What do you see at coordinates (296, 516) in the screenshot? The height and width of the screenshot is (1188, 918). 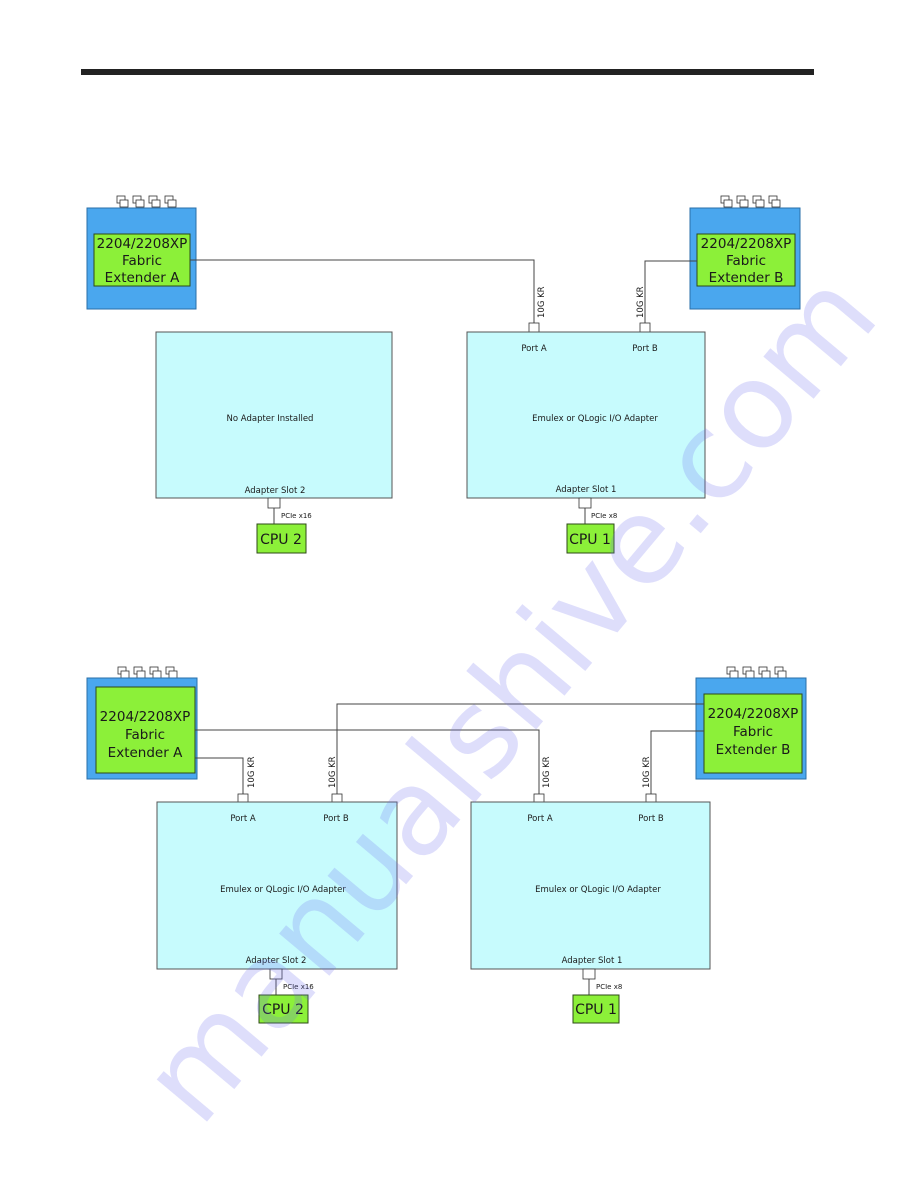 I see `pcie-label: PCIe x16` at bounding box center [296, 516].